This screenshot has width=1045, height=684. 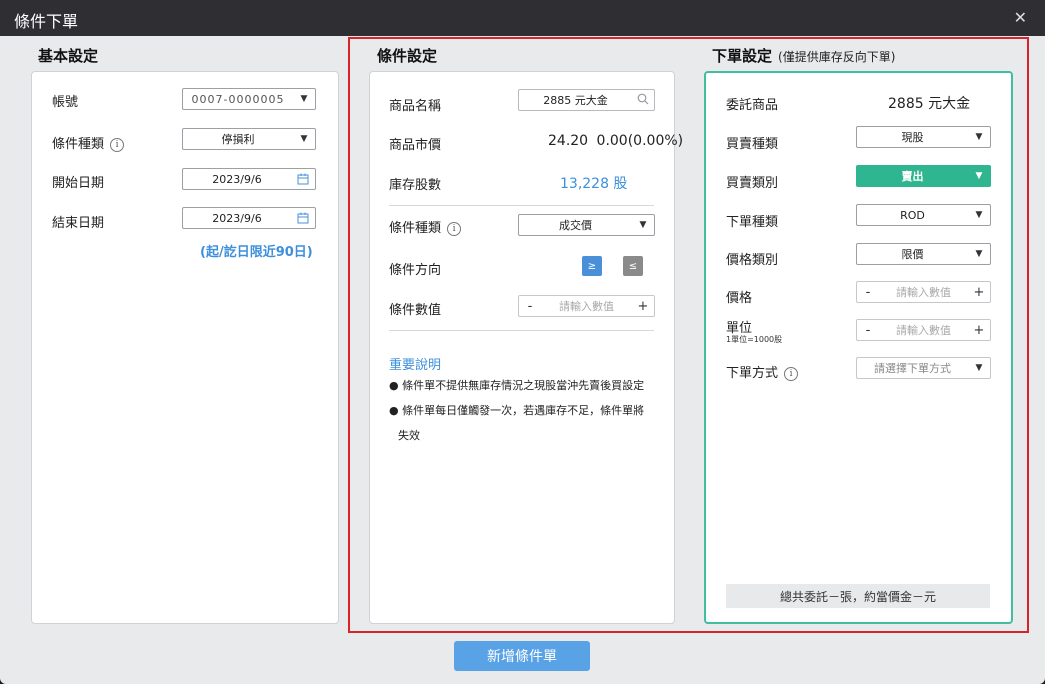 I want to click on order-product-label: 委託商品, so click(x=752, y=105).